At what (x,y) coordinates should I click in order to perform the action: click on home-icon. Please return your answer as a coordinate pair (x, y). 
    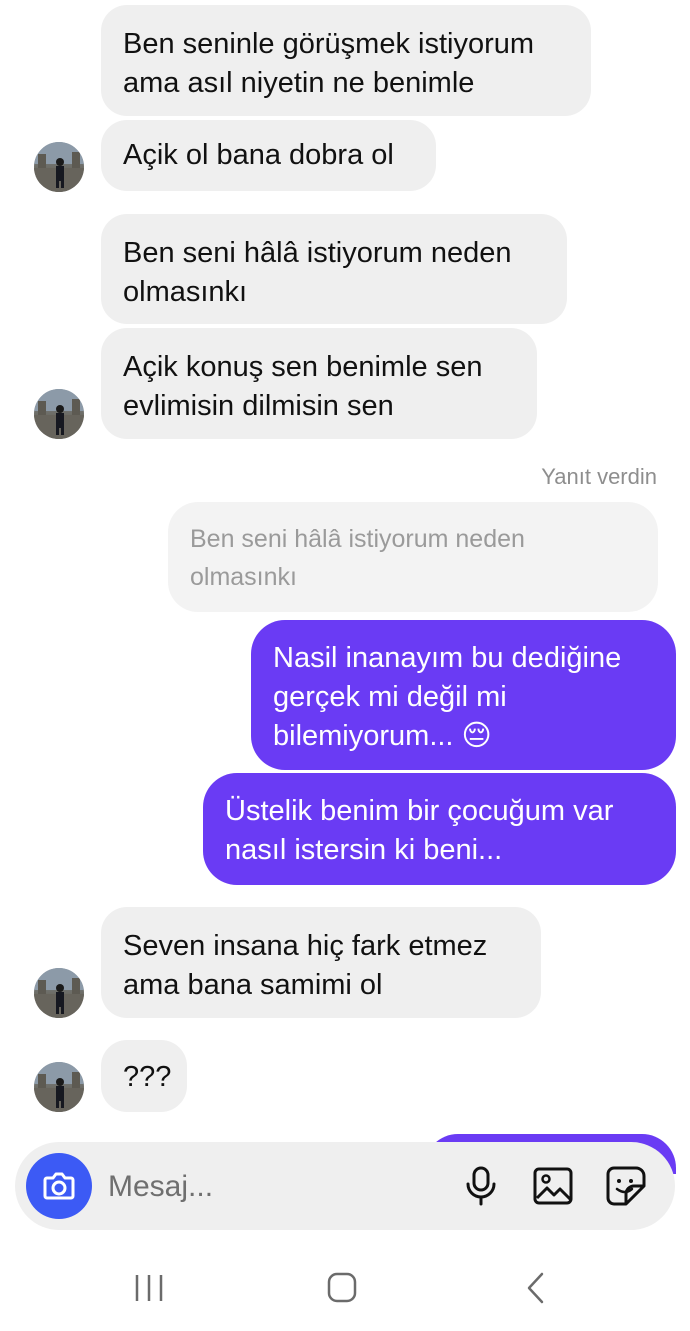
    Looking at the image, I should click on (342, 1287).